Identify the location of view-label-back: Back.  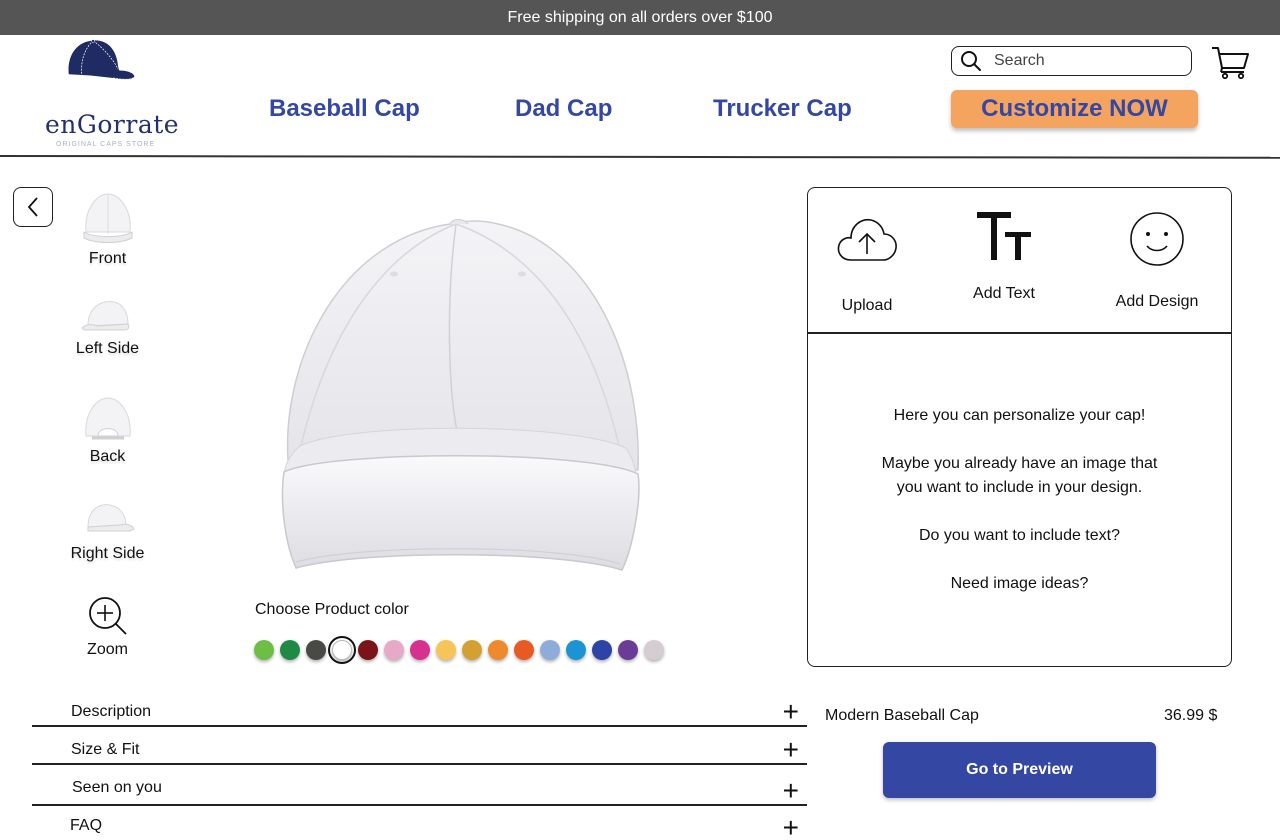
(107, 456).